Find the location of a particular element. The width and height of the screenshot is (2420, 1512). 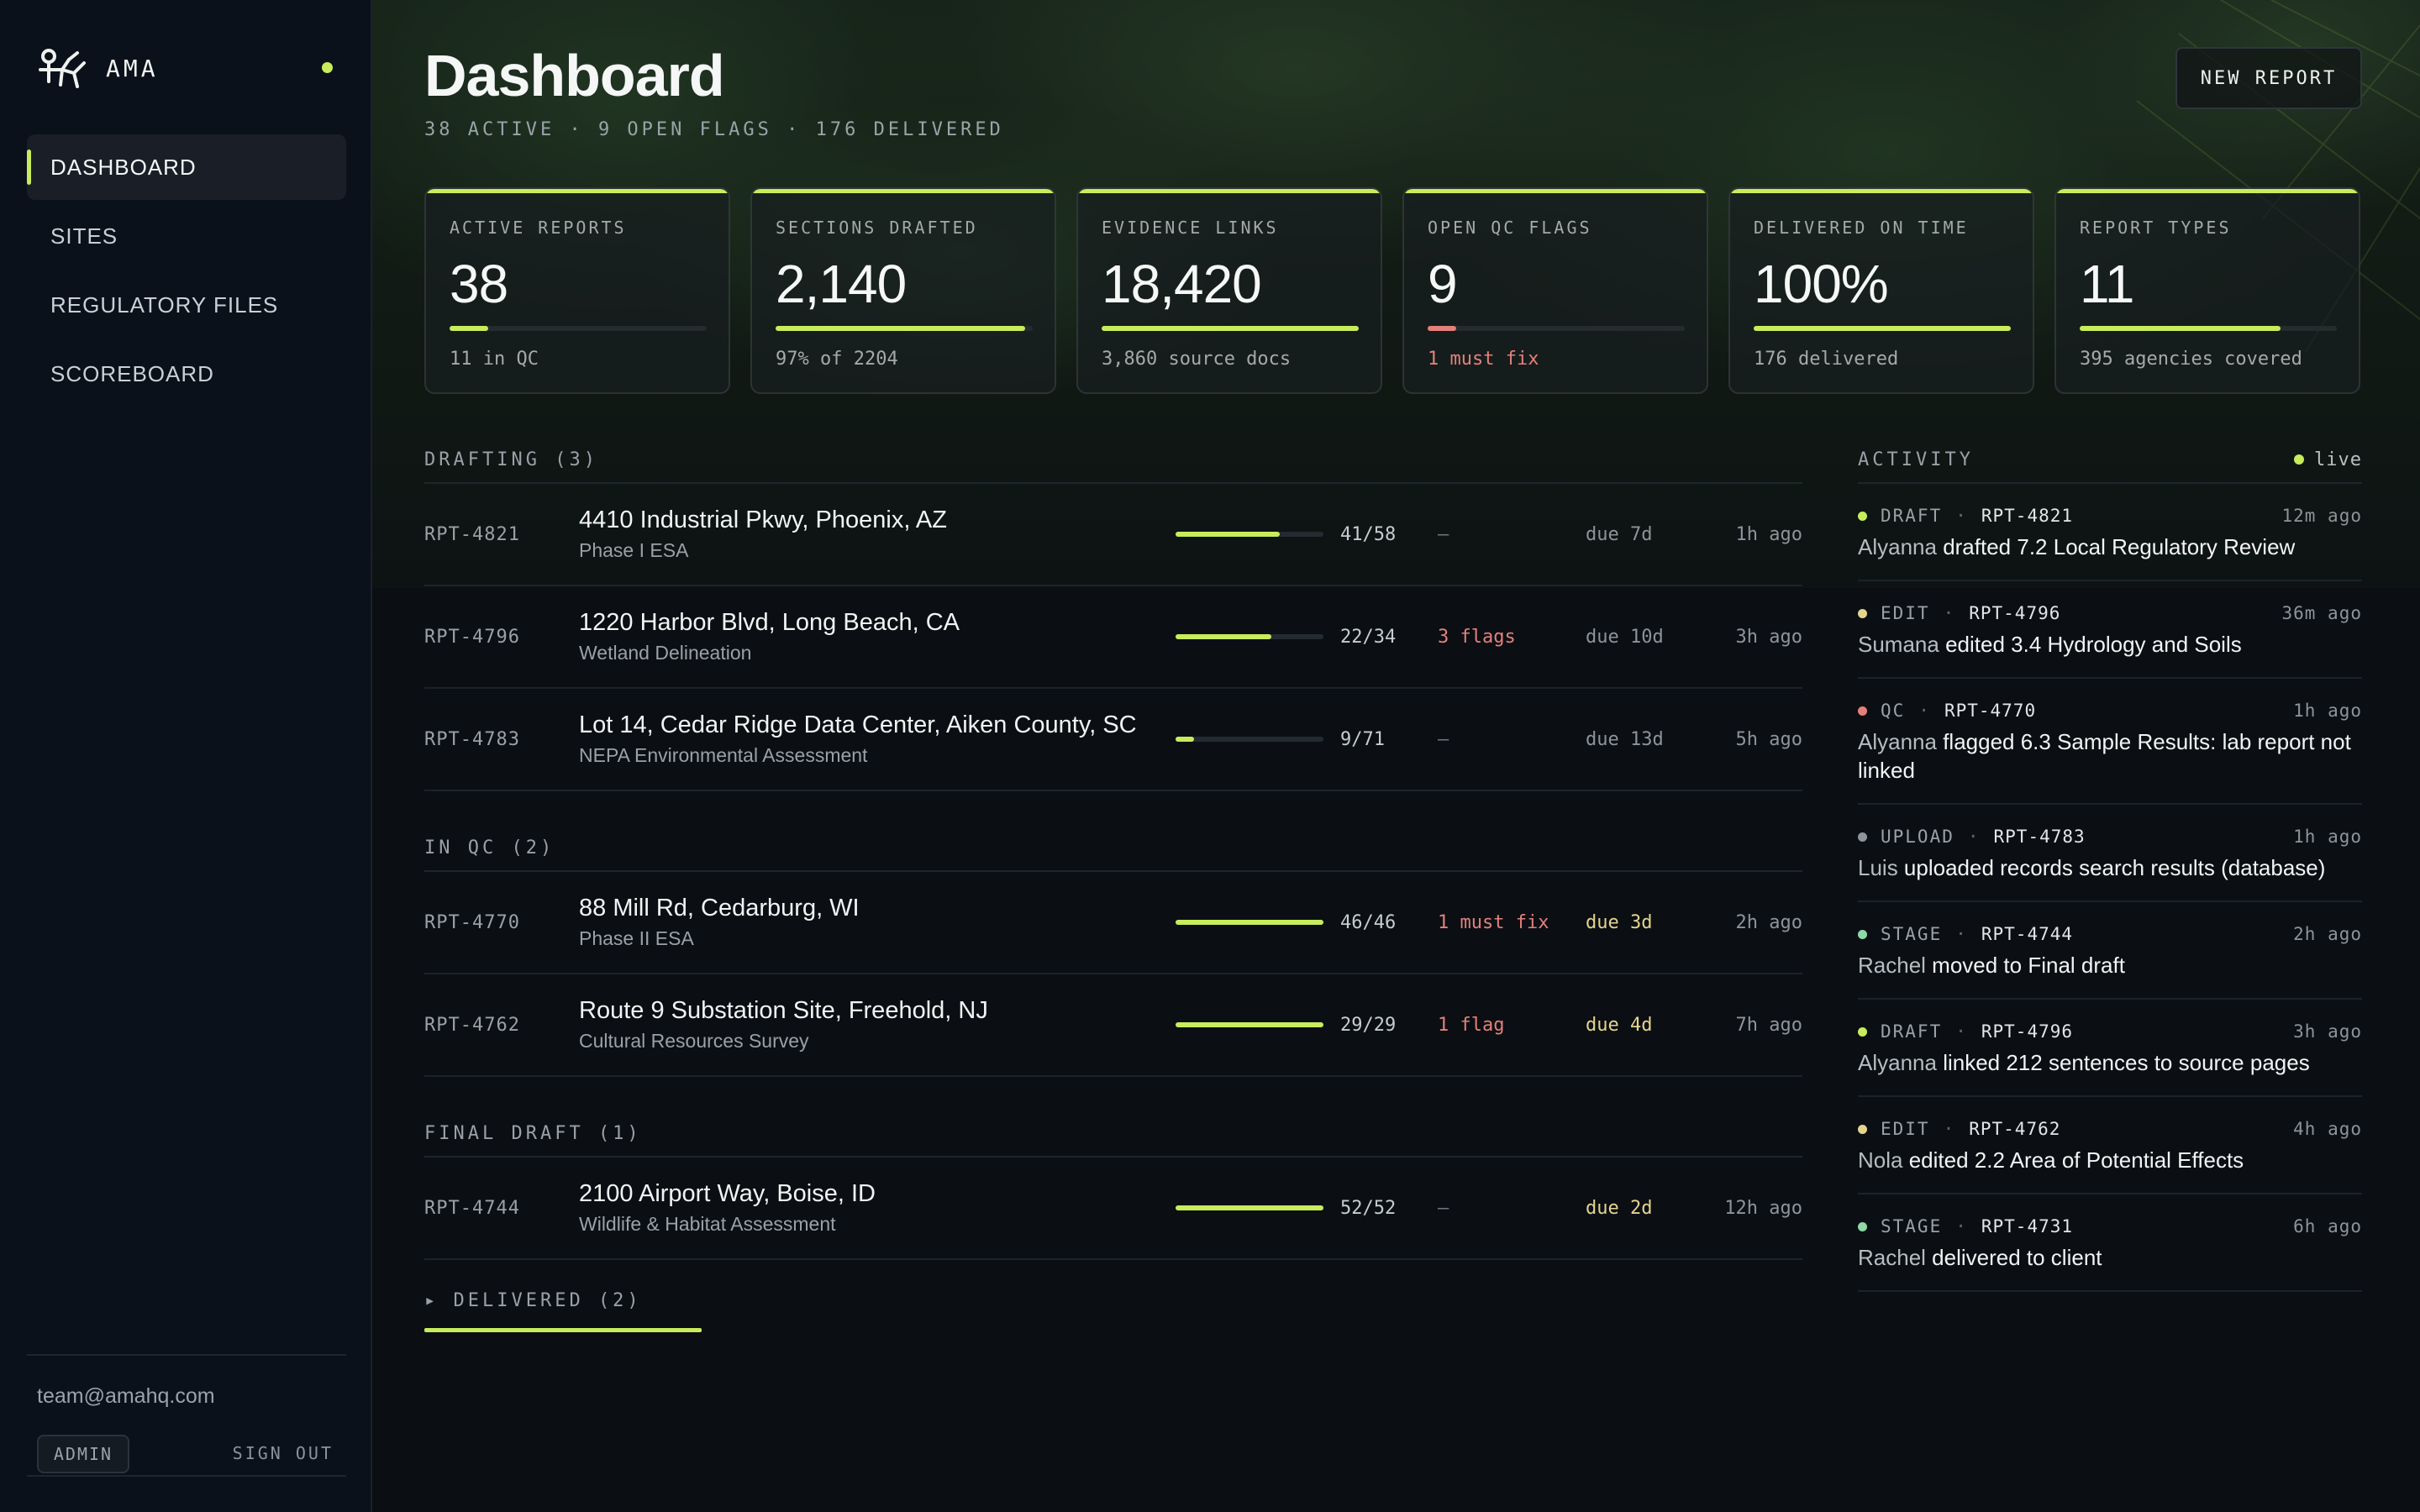

stat-note: 11 in QC is located at coordinates (495, 359).